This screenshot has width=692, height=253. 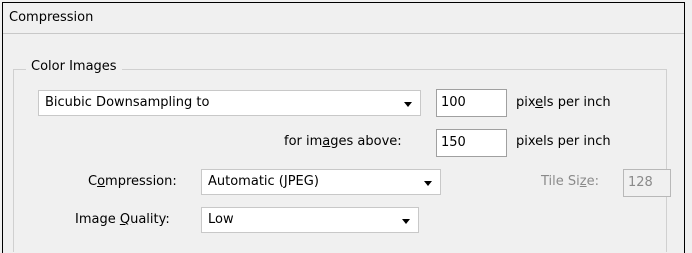 What do you see at coordinates (51, 17) in the screenshot?
I see `panel-title: Compression` at bounding box center [51, 17].